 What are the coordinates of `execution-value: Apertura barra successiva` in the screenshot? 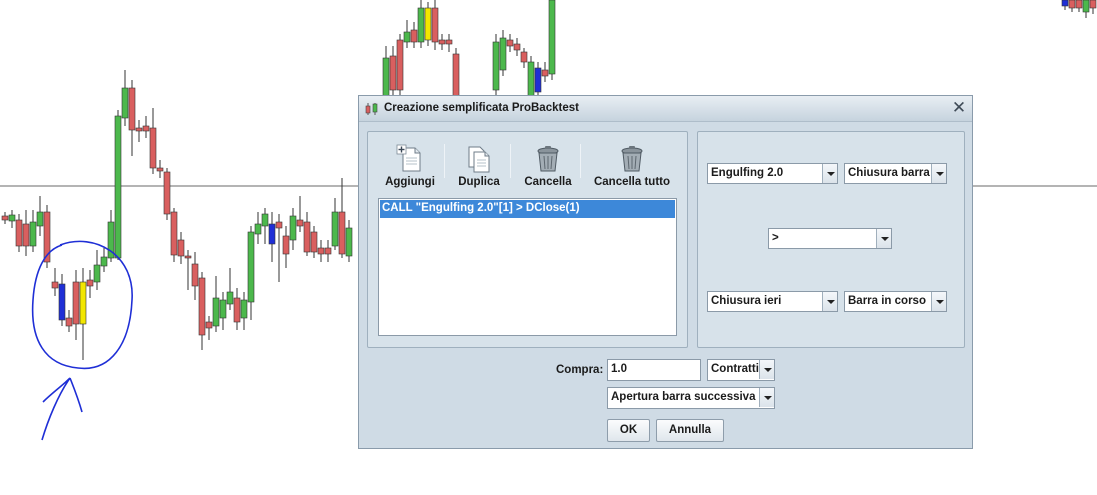 It's located at (683, 397).